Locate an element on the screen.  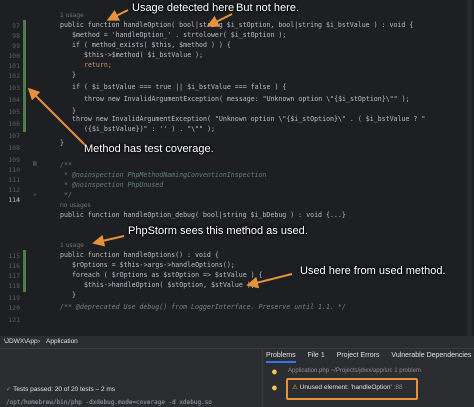
annotation-but-not-here: But not here. is located at coordinates (267, 8).